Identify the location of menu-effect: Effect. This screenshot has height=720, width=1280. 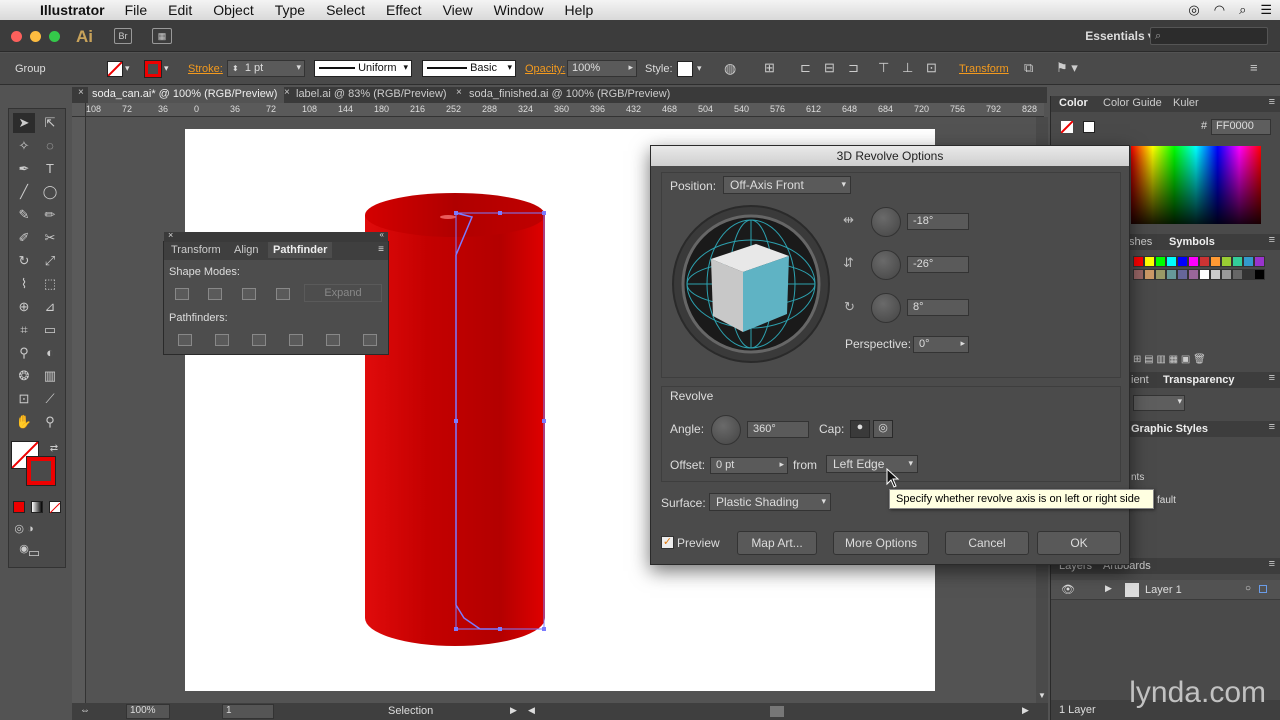
(404, 10).